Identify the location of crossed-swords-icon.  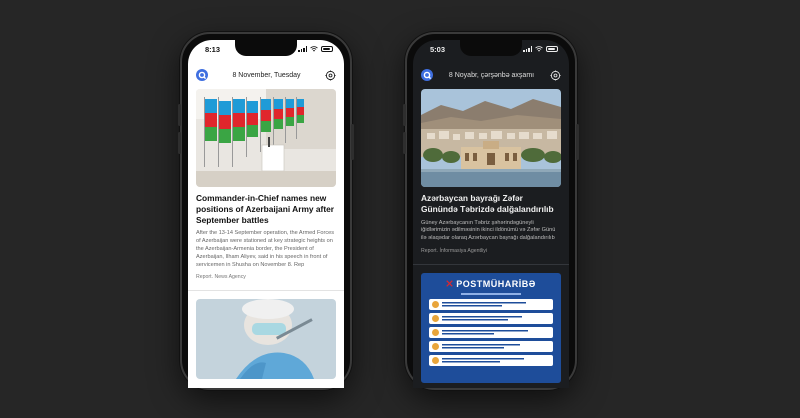
(449, 284).